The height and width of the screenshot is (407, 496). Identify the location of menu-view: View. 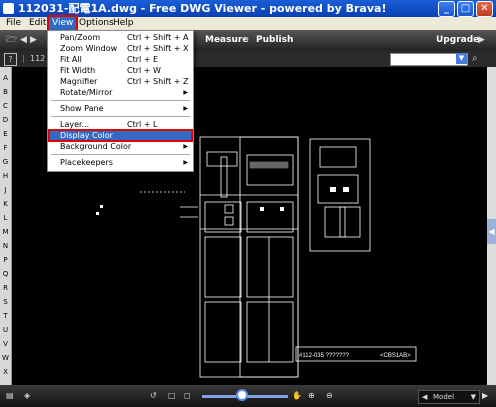
(62, 23).